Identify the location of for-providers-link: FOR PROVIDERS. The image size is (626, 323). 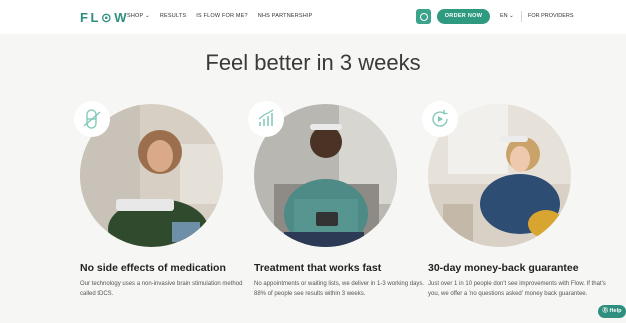
(551, 16).